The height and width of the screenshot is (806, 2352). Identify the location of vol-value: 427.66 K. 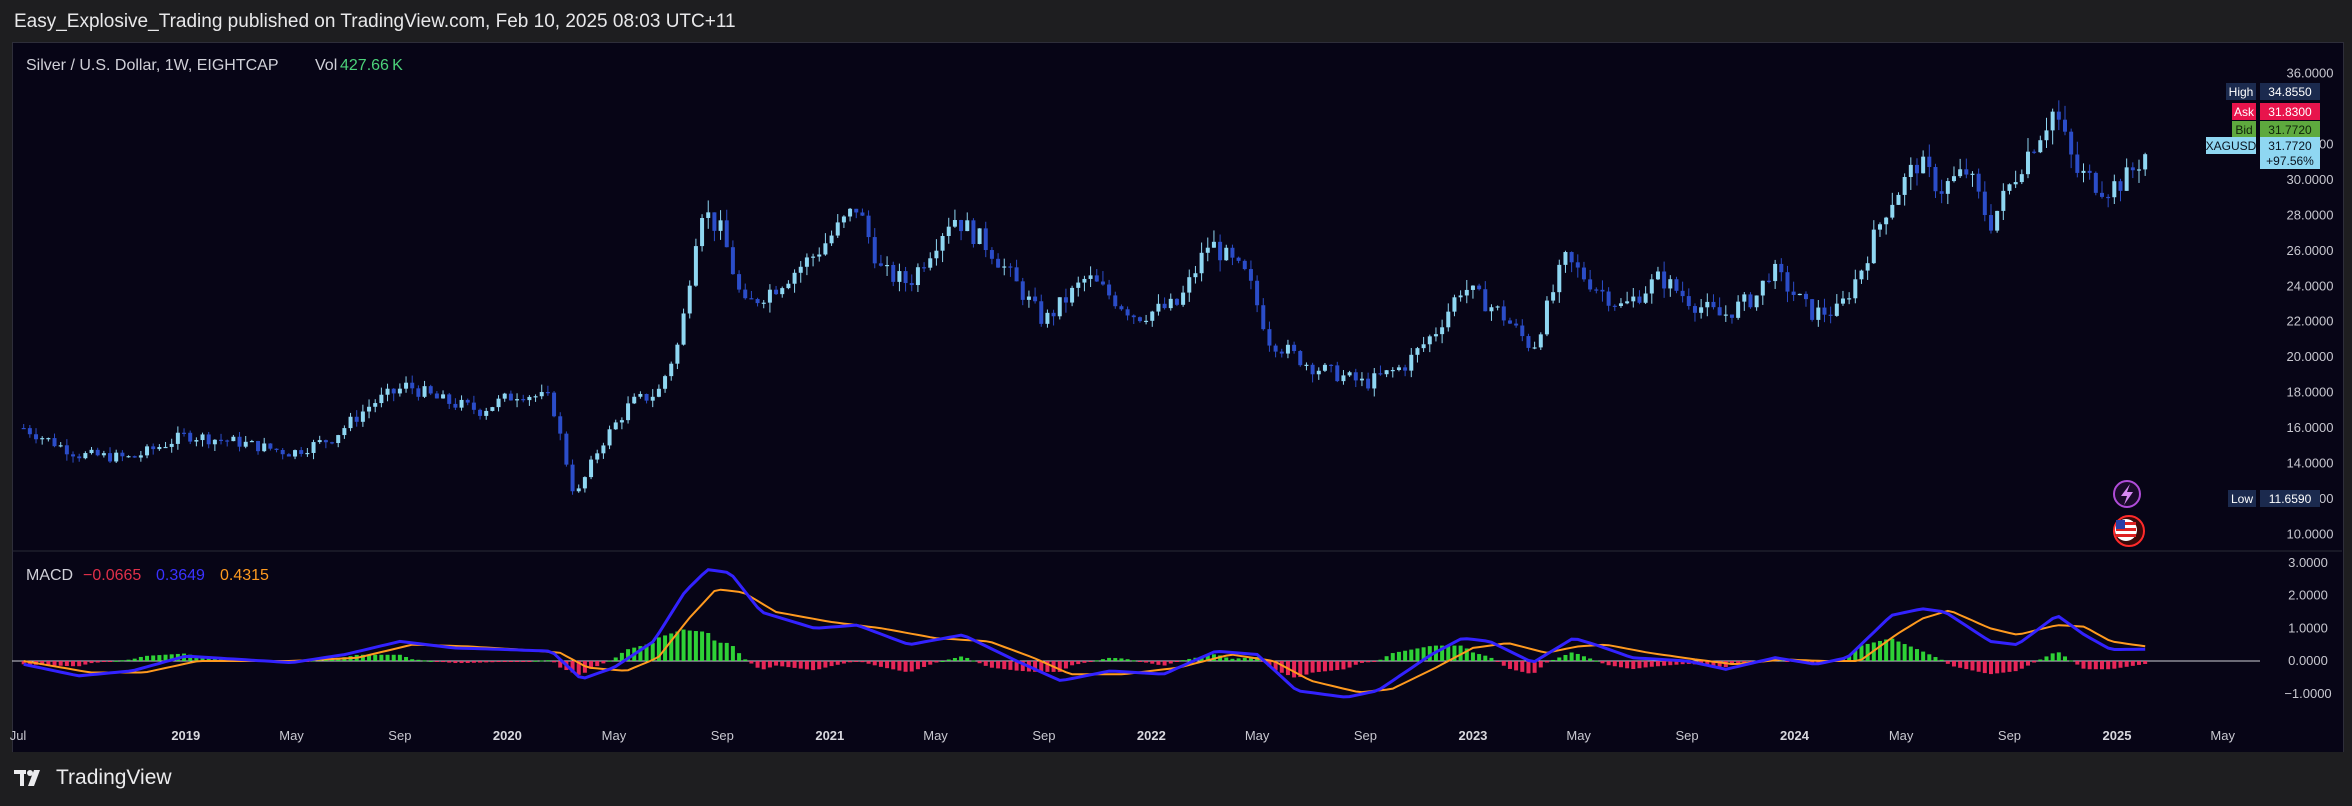
(371, 65).